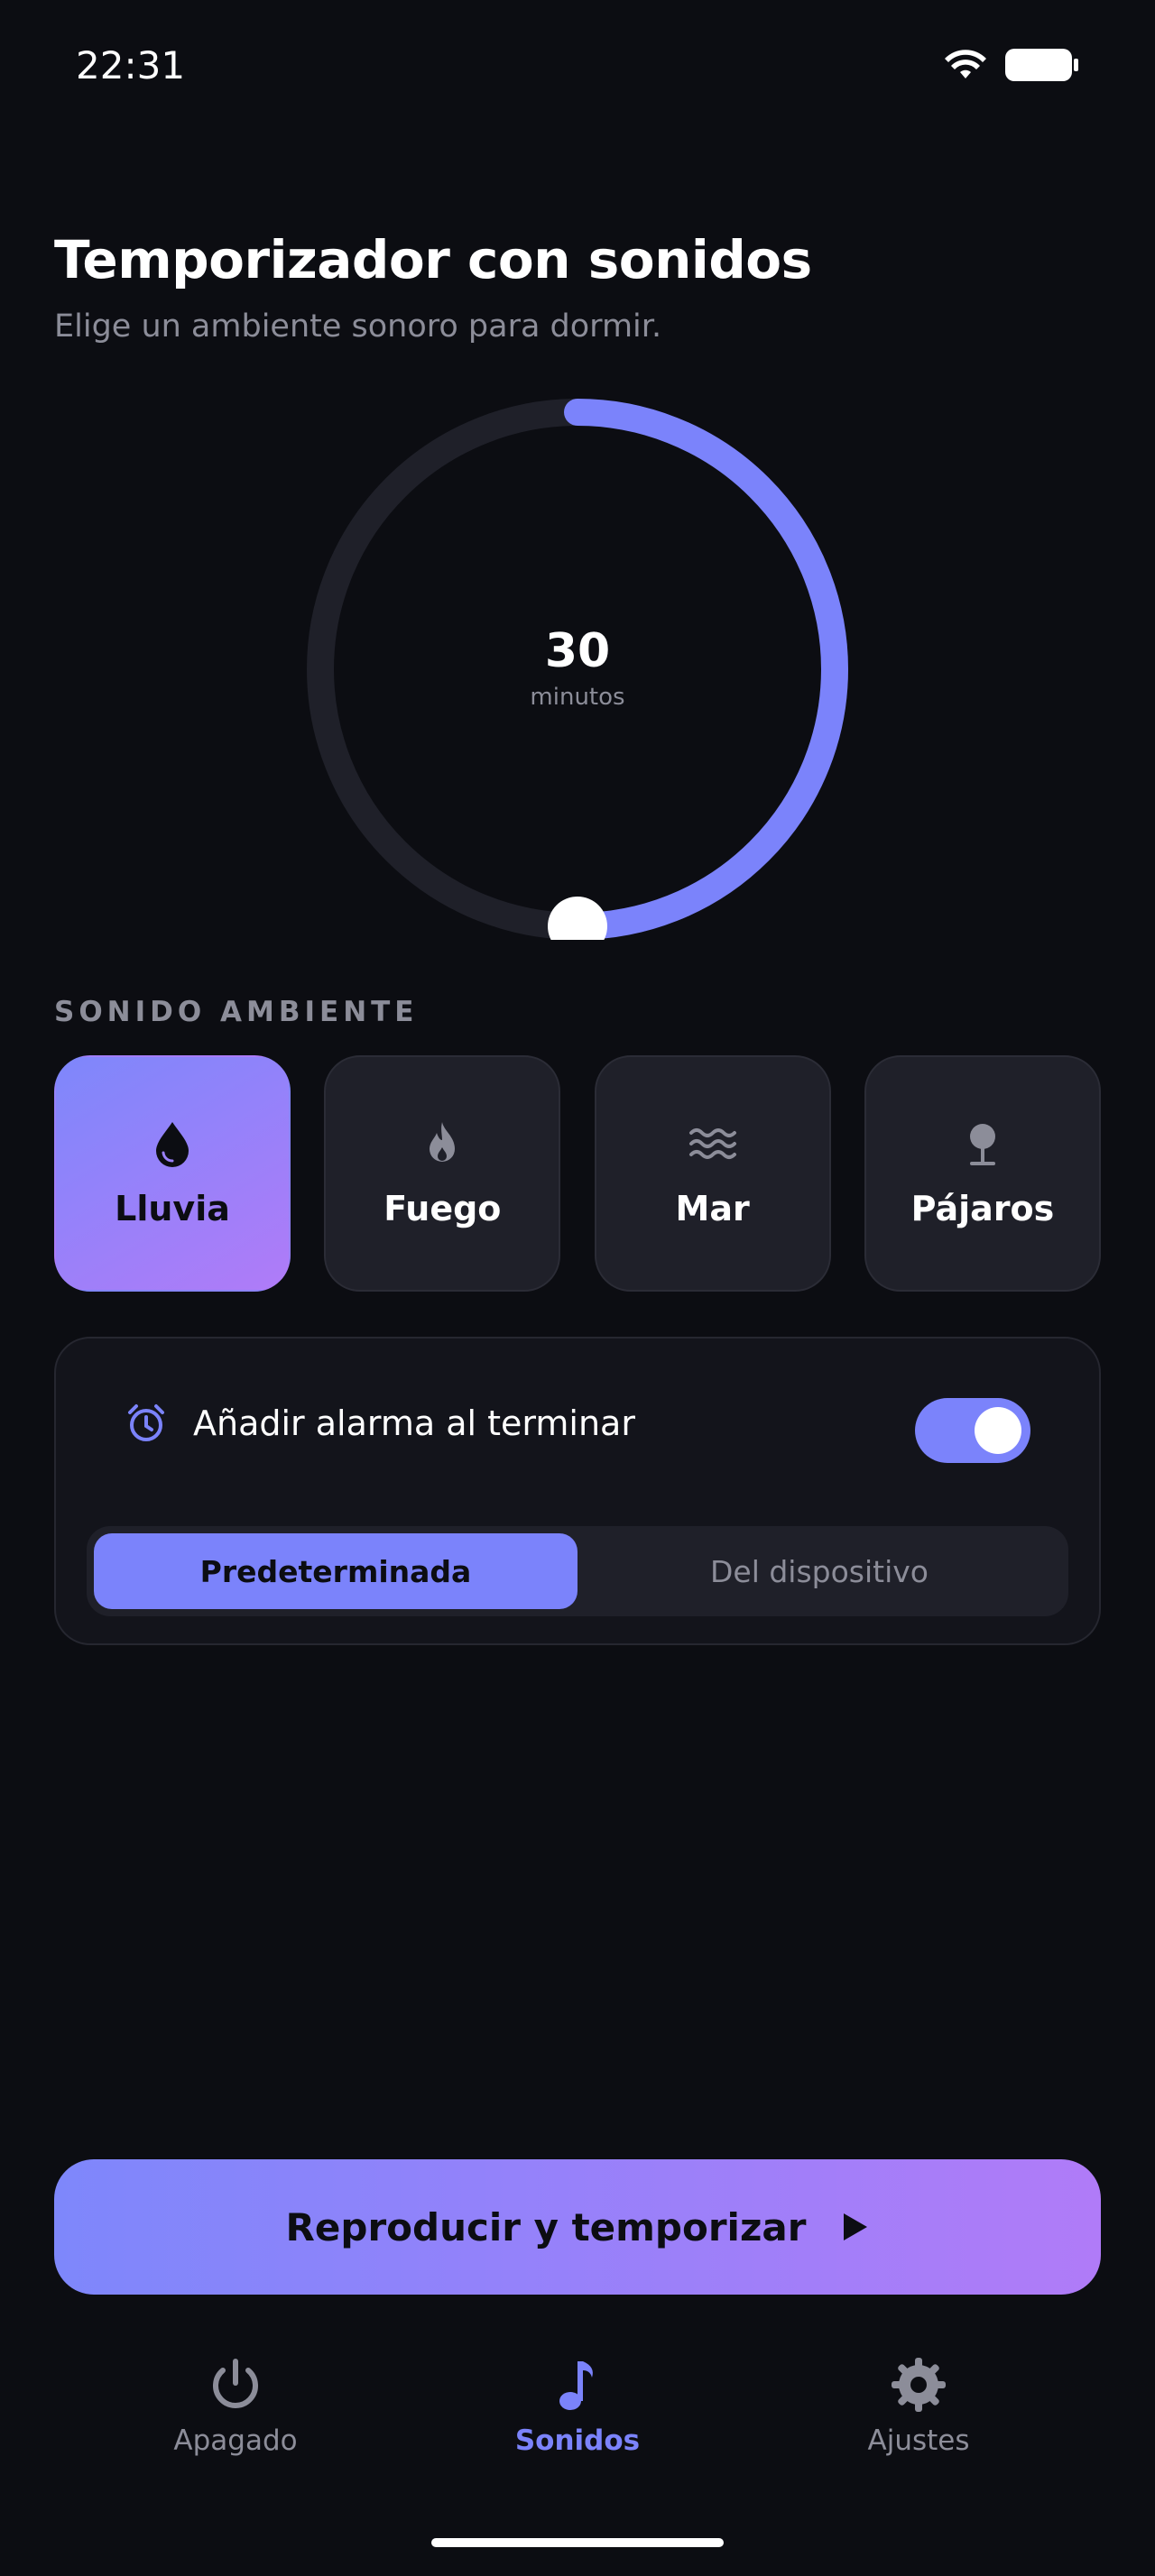 The width and height of the screenshot is (1155, 2576). Describe the element at coordinates (236, 1012) in the screenshot. I see `section-label-ambient: SONIDO AMBIENTE` at that location.